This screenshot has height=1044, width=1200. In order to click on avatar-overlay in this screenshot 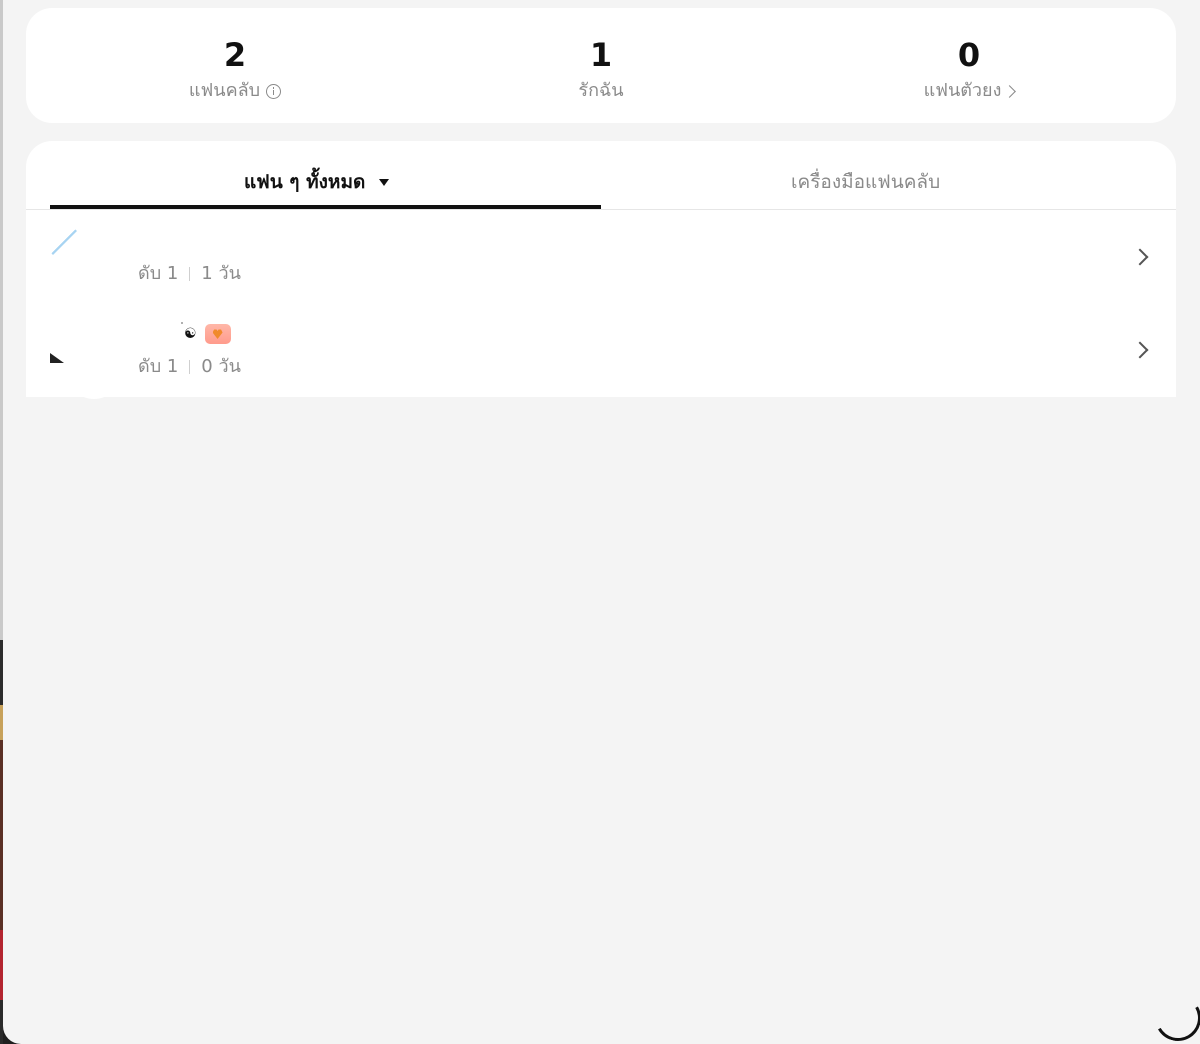, I will do `click(94, 381)`.